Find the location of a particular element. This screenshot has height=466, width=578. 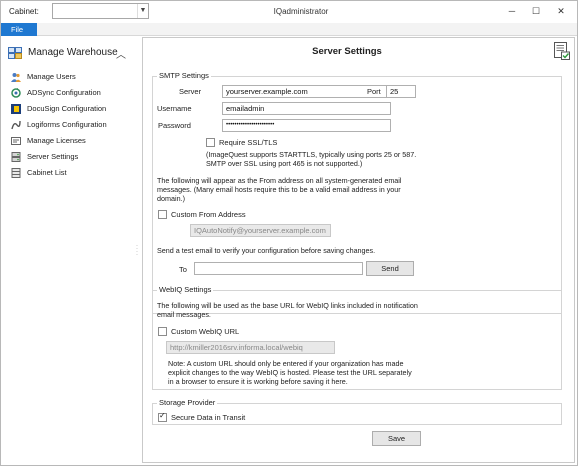

send-button: Send is located at coordinates (390, 268).